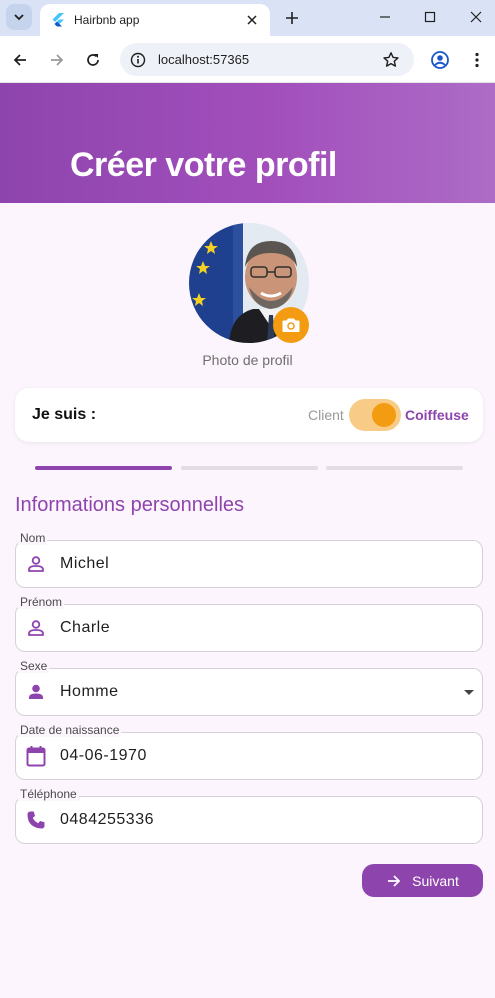  What do you see at coordinates (107, 820) in the screenshot?
I see `telephone-value: 0484255336` at bounding box center [107, 820].